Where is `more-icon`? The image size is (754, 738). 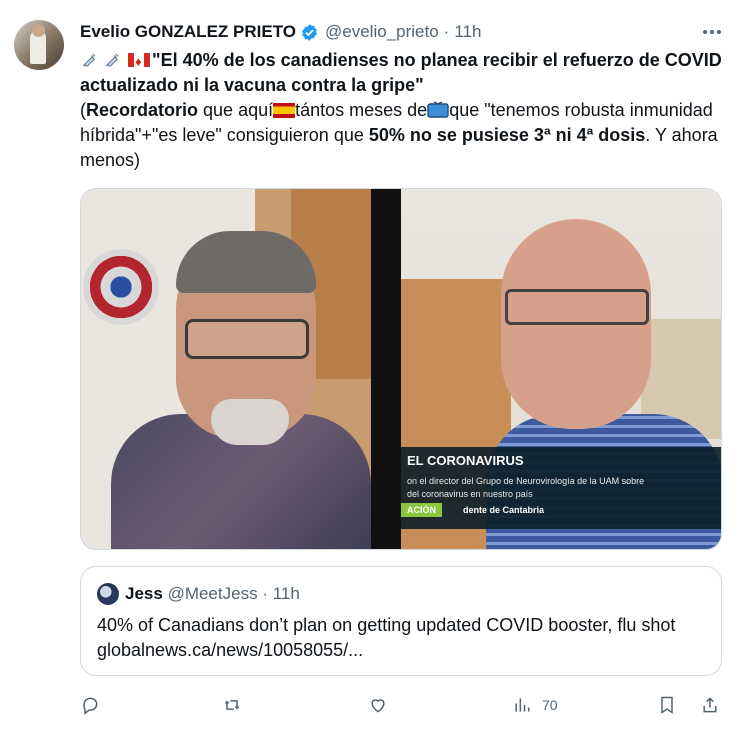
more-icon is located at coordinates (712, 32).